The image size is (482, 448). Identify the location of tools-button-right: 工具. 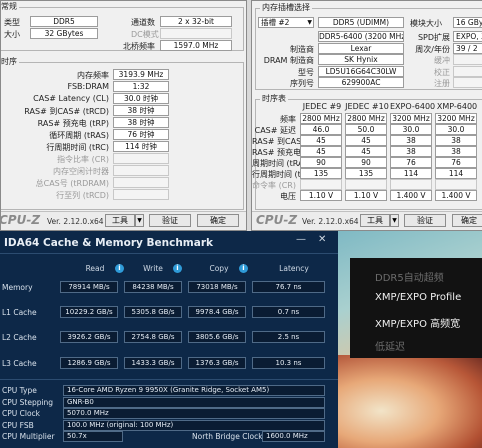
(375, 220).